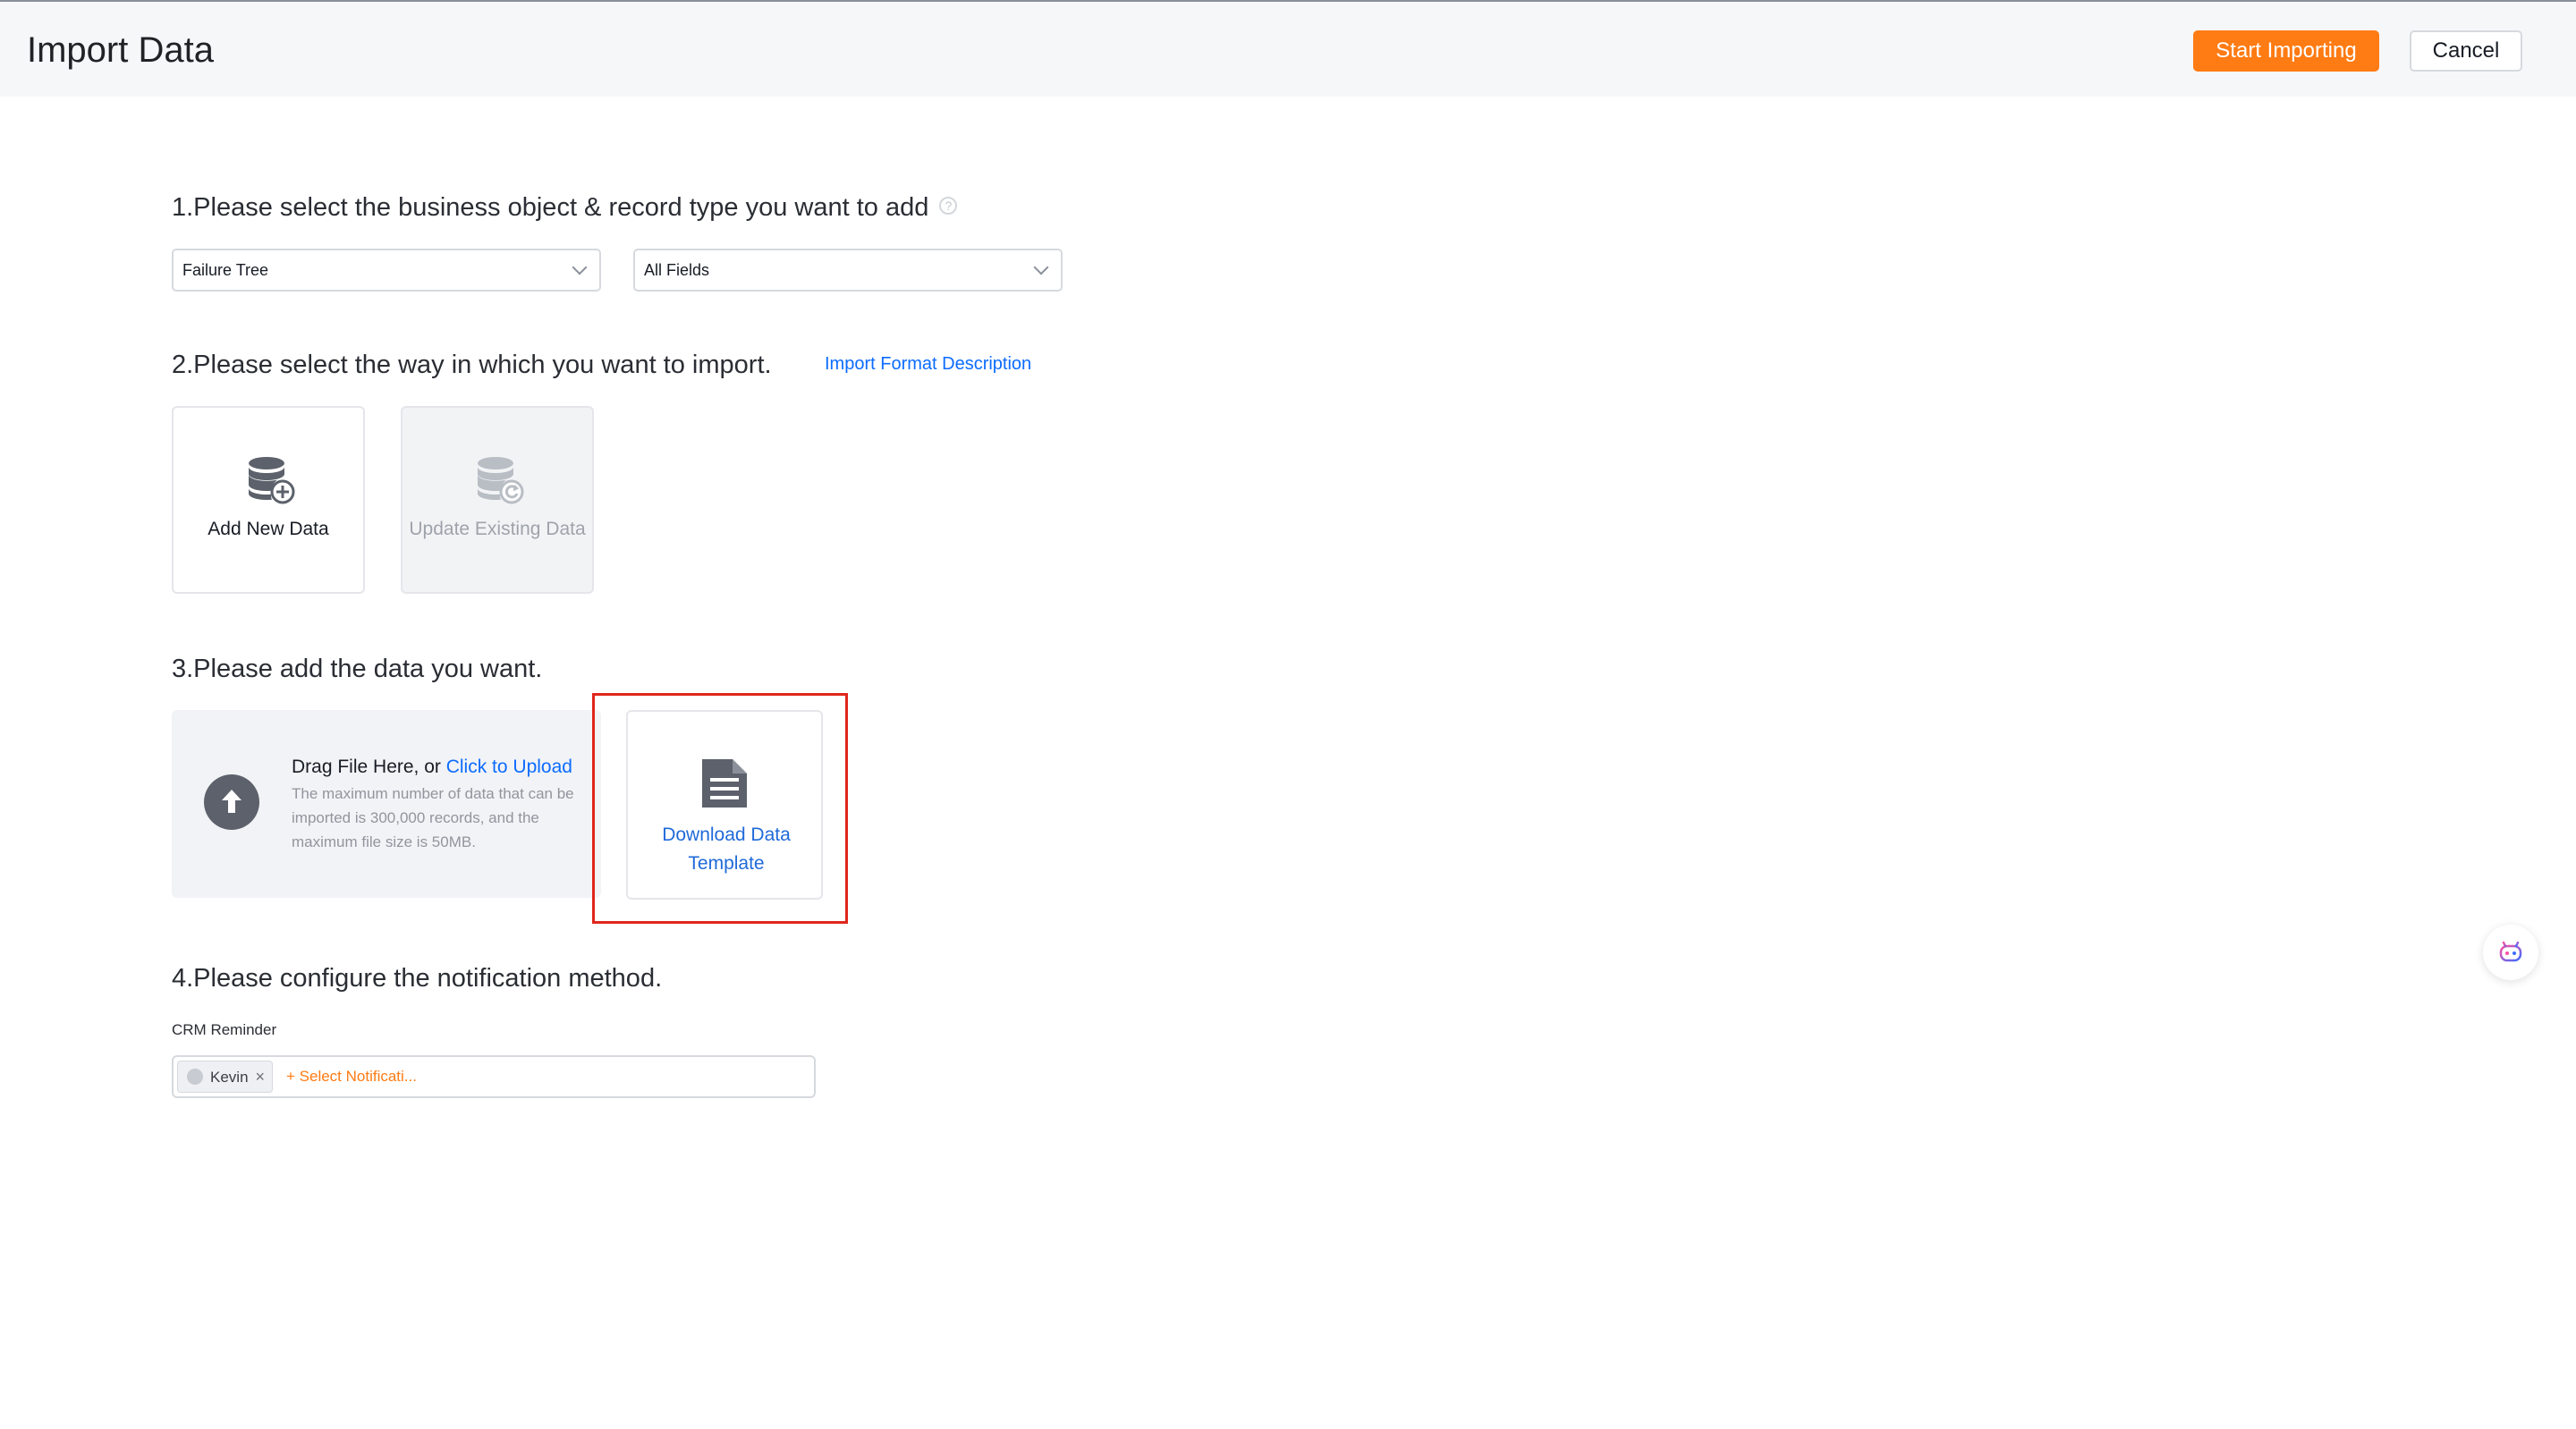  I want to click on add-new-data-label: Add New Data, so click(268, 529).